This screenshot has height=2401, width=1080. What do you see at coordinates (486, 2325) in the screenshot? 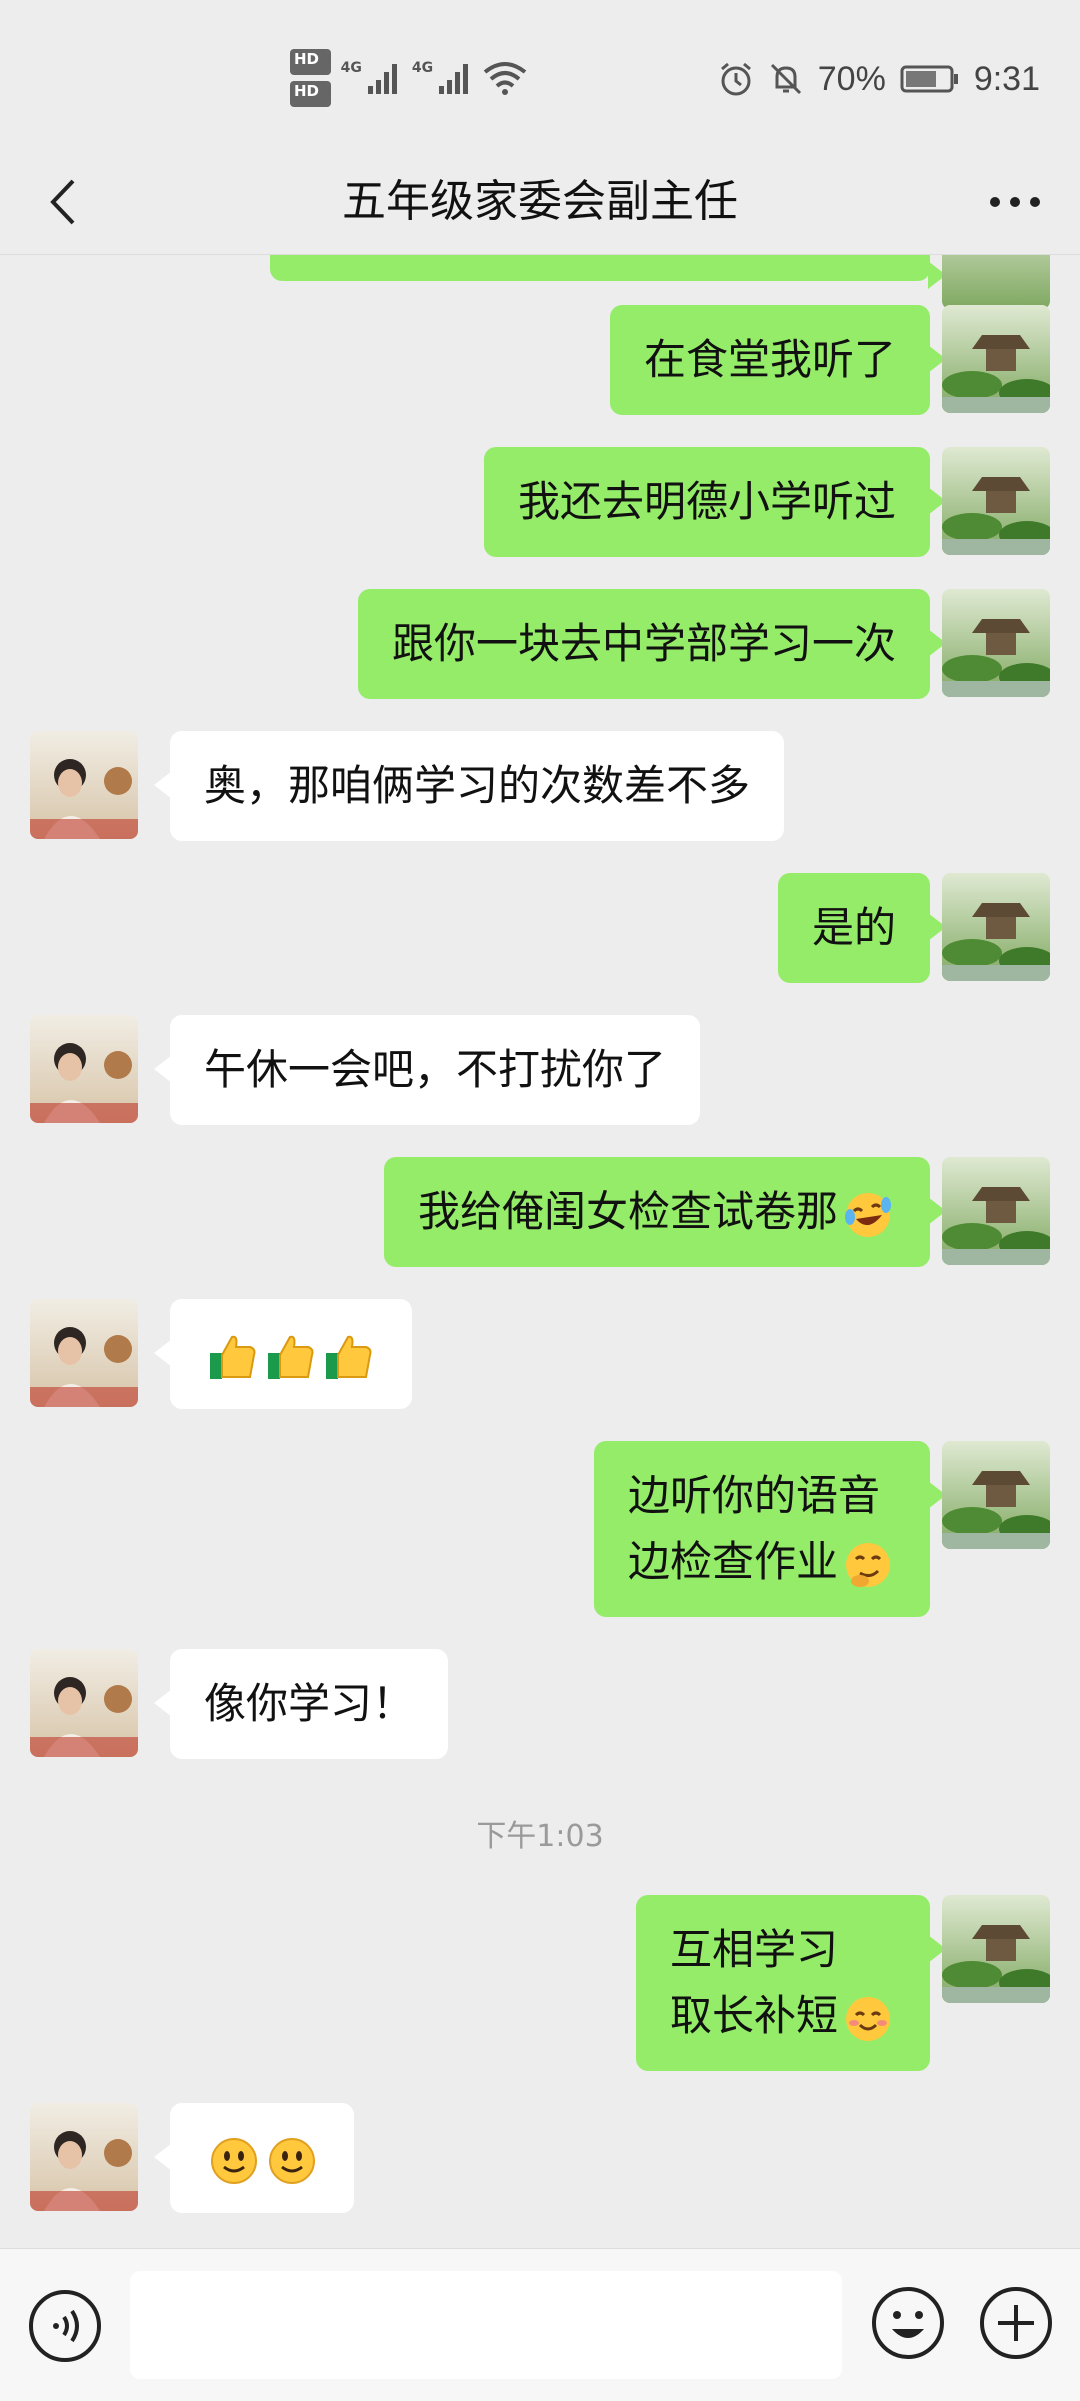
I see `message-input` at bounding box center [486, 2325].